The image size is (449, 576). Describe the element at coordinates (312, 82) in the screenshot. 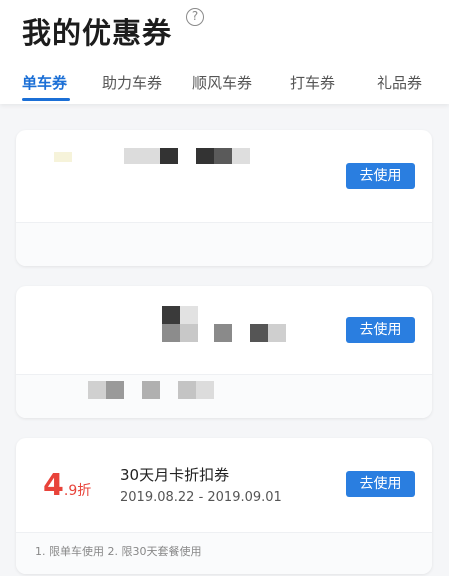

I see `tab-taxi: 打车券` at that location.